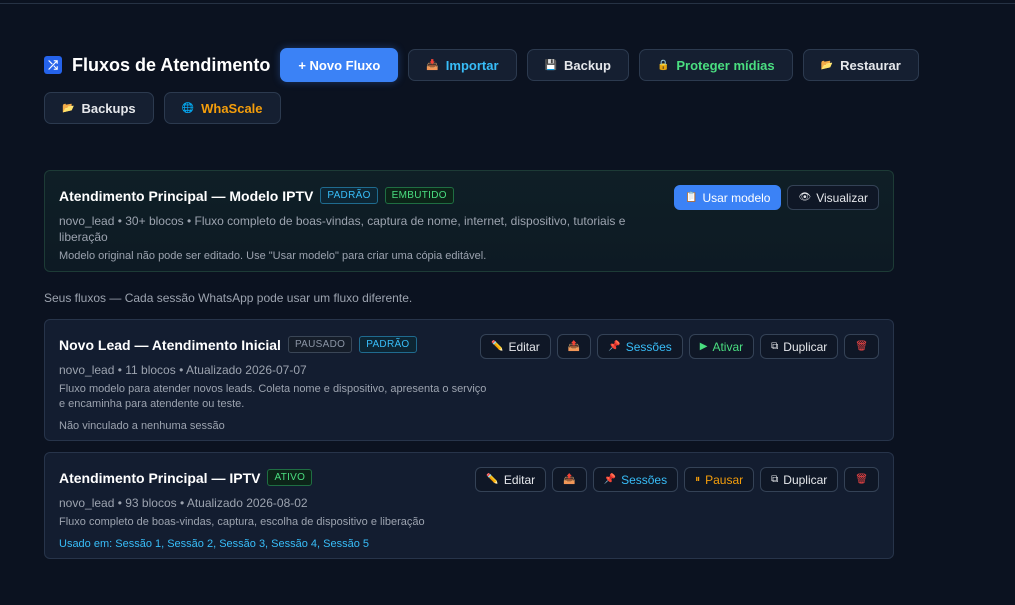 Image resolution: width=1015 pixels, height=605 pixels. I want to click on globe-icon: 🌐, so click(188, 108).